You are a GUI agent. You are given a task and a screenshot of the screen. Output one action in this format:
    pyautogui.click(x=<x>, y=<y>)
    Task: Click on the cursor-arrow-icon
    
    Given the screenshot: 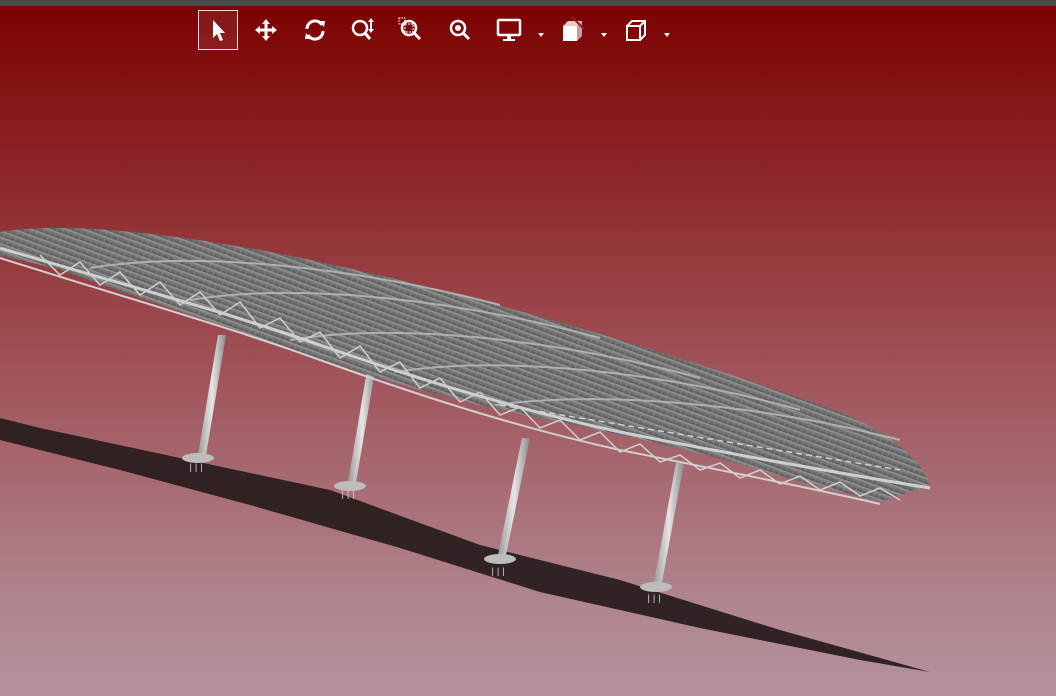 What is the action you would take?
    pyautogui.click(x=219, y=30)
    